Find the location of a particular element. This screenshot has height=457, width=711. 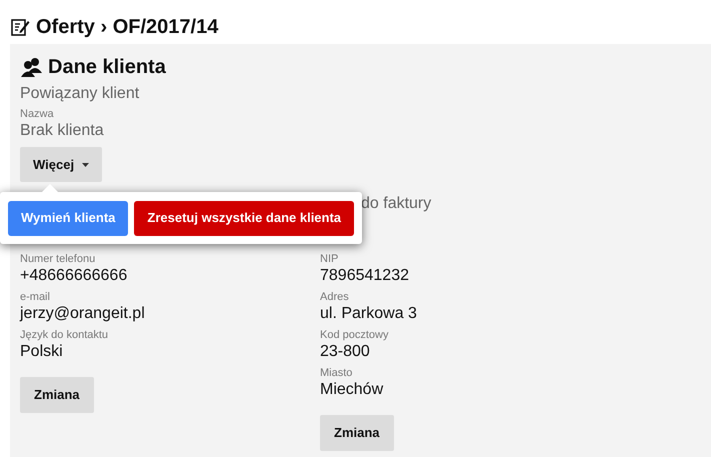

replace-button: Wymień klienta is located at coordinates (68, 218).